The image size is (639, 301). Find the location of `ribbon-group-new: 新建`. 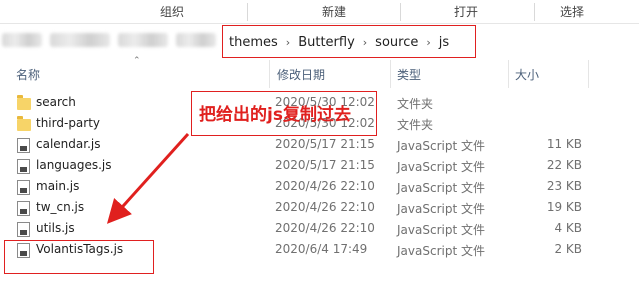

ribbon-group-new: 新建 is located at coordinates (334, 12).